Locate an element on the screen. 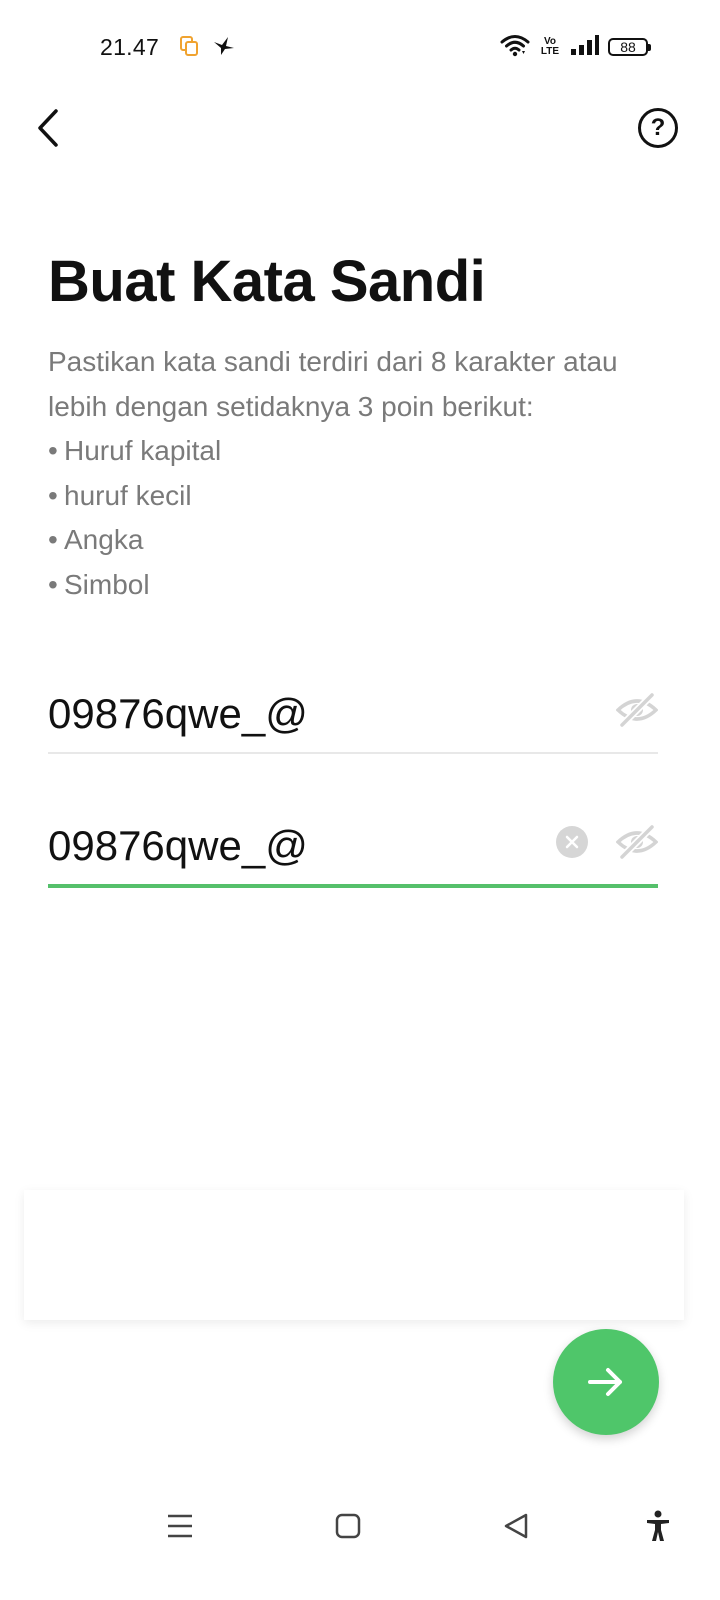 The height and width of the screenshot is (1600, 720). system-nav-bar is located at coordinates (360, 1525).